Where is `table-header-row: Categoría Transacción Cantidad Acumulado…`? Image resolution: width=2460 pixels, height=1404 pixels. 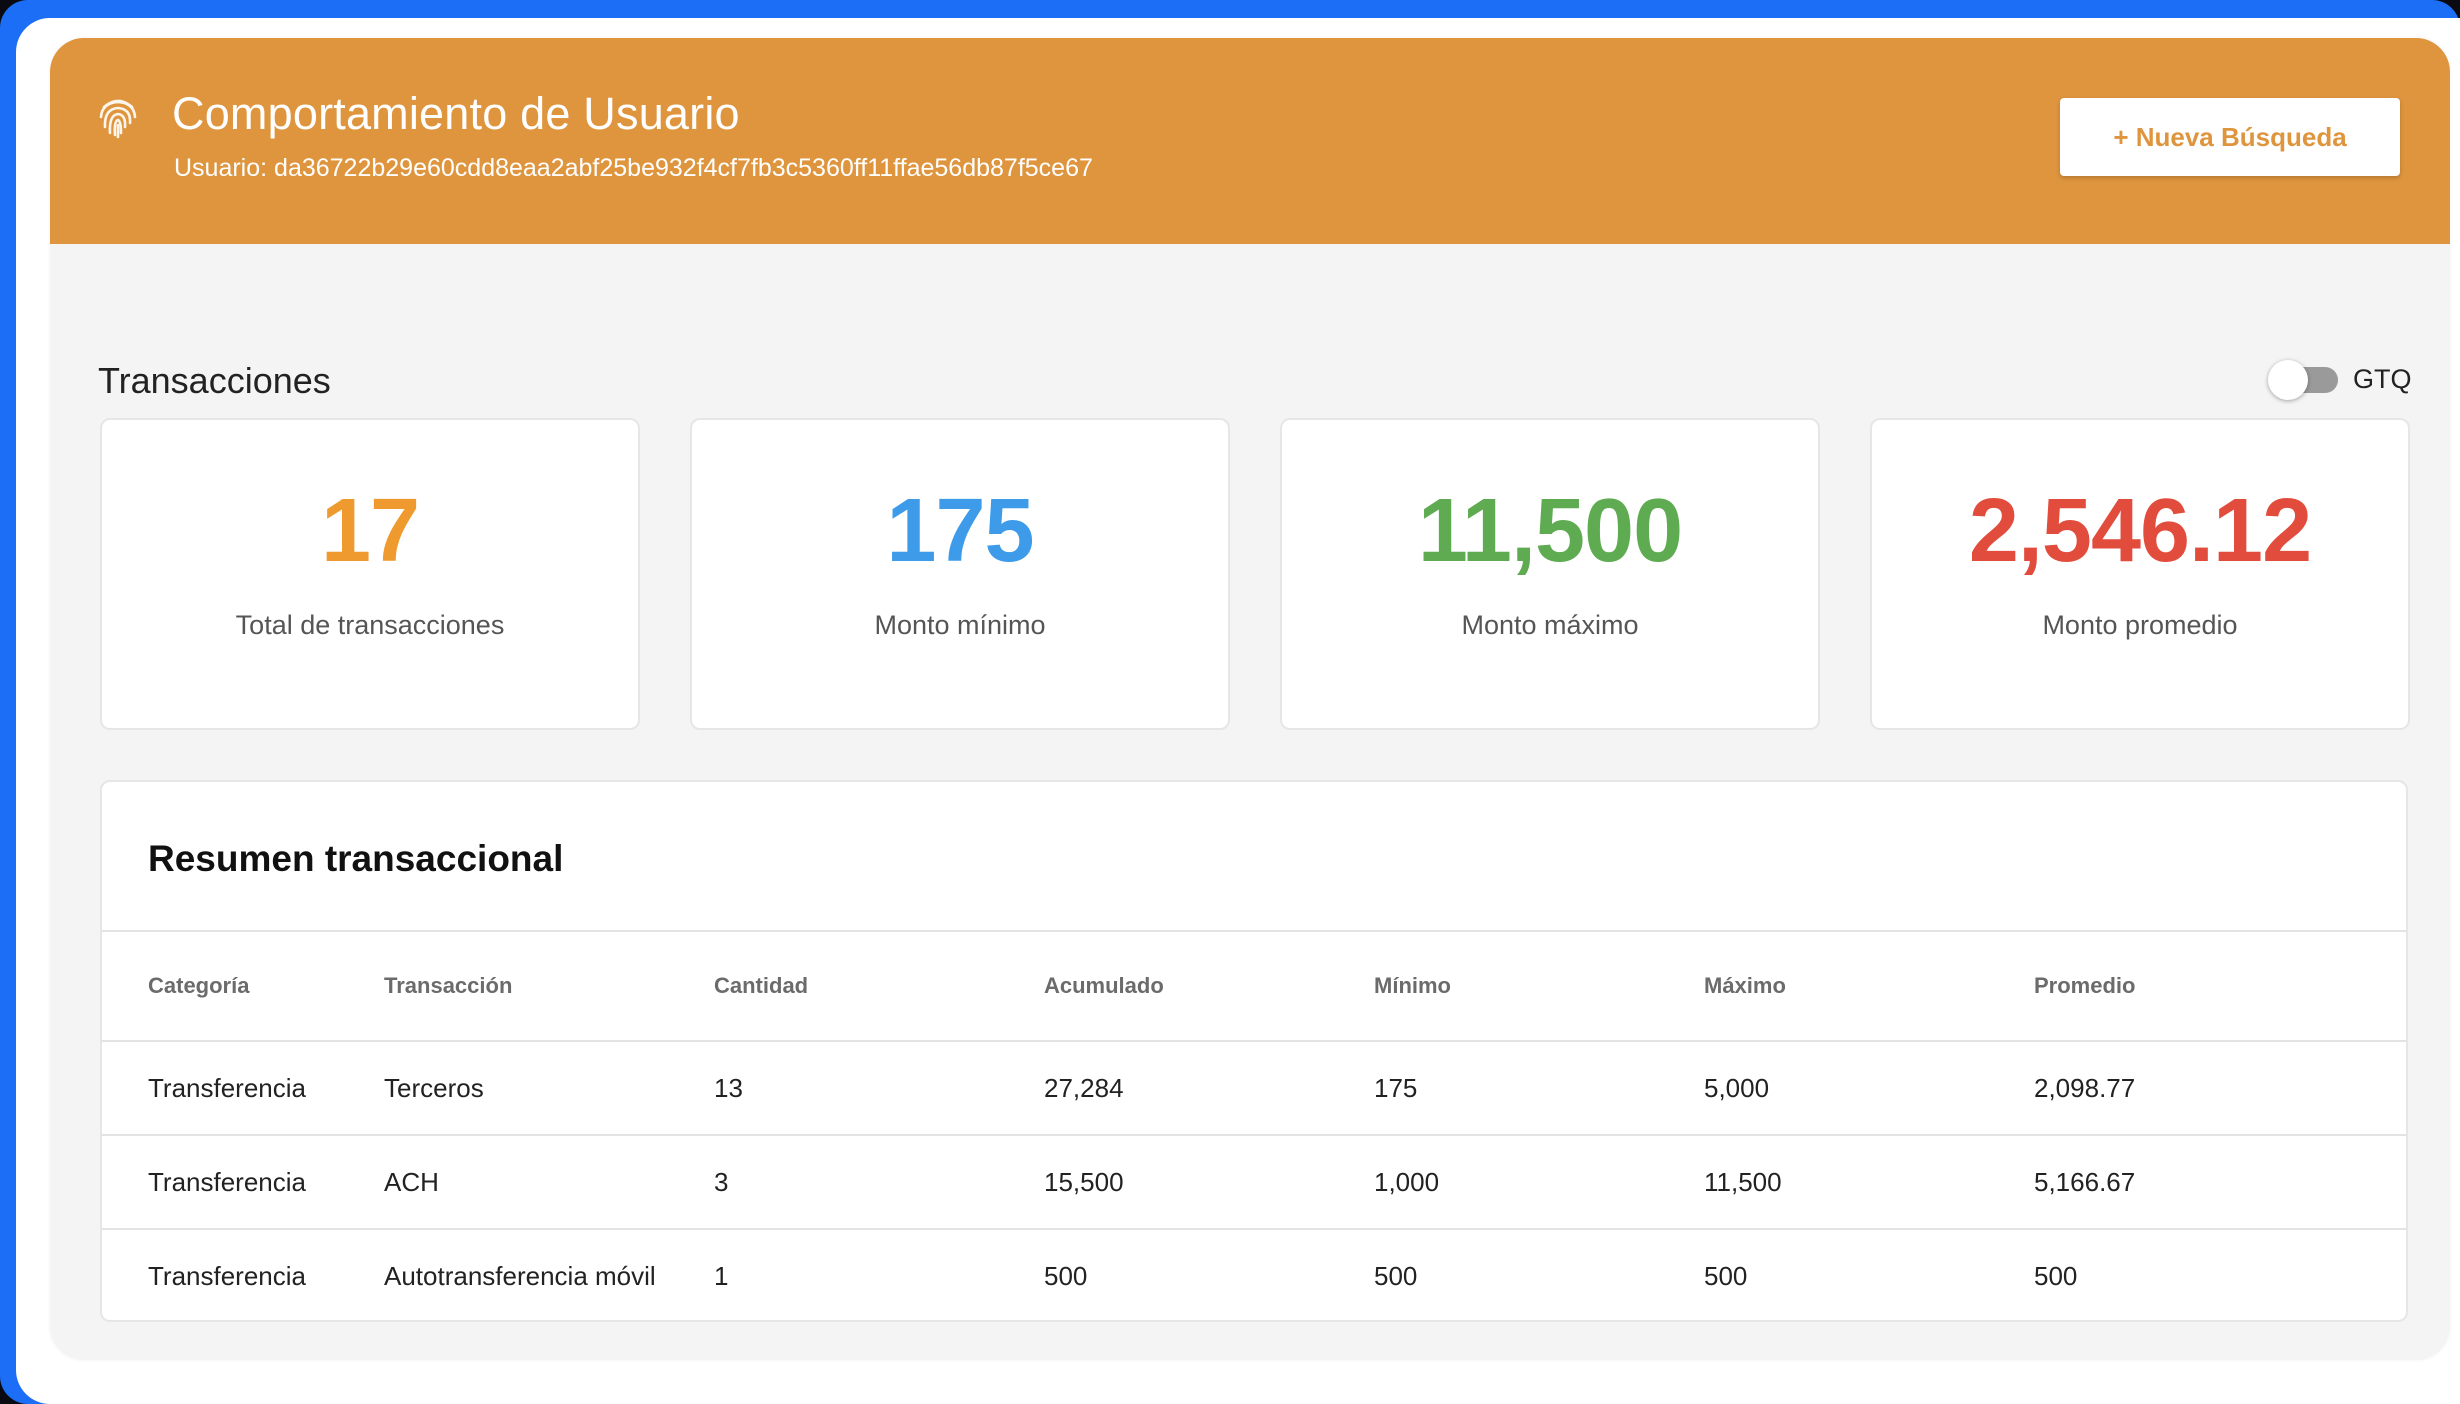 table-header-row: Categoría Transacción Cantidad Acumulado… is located at coordinates (1254, 986).